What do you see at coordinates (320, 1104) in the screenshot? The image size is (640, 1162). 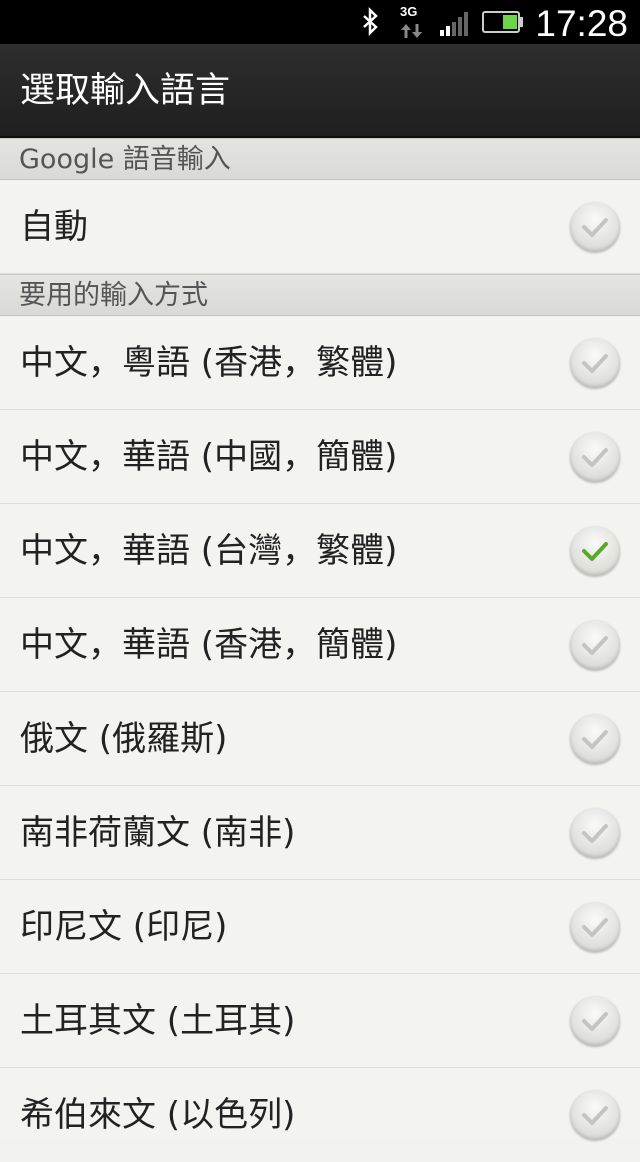 I see `list-item-language: 希伯來文 (以色列)` at bounding box center [320, 1104].